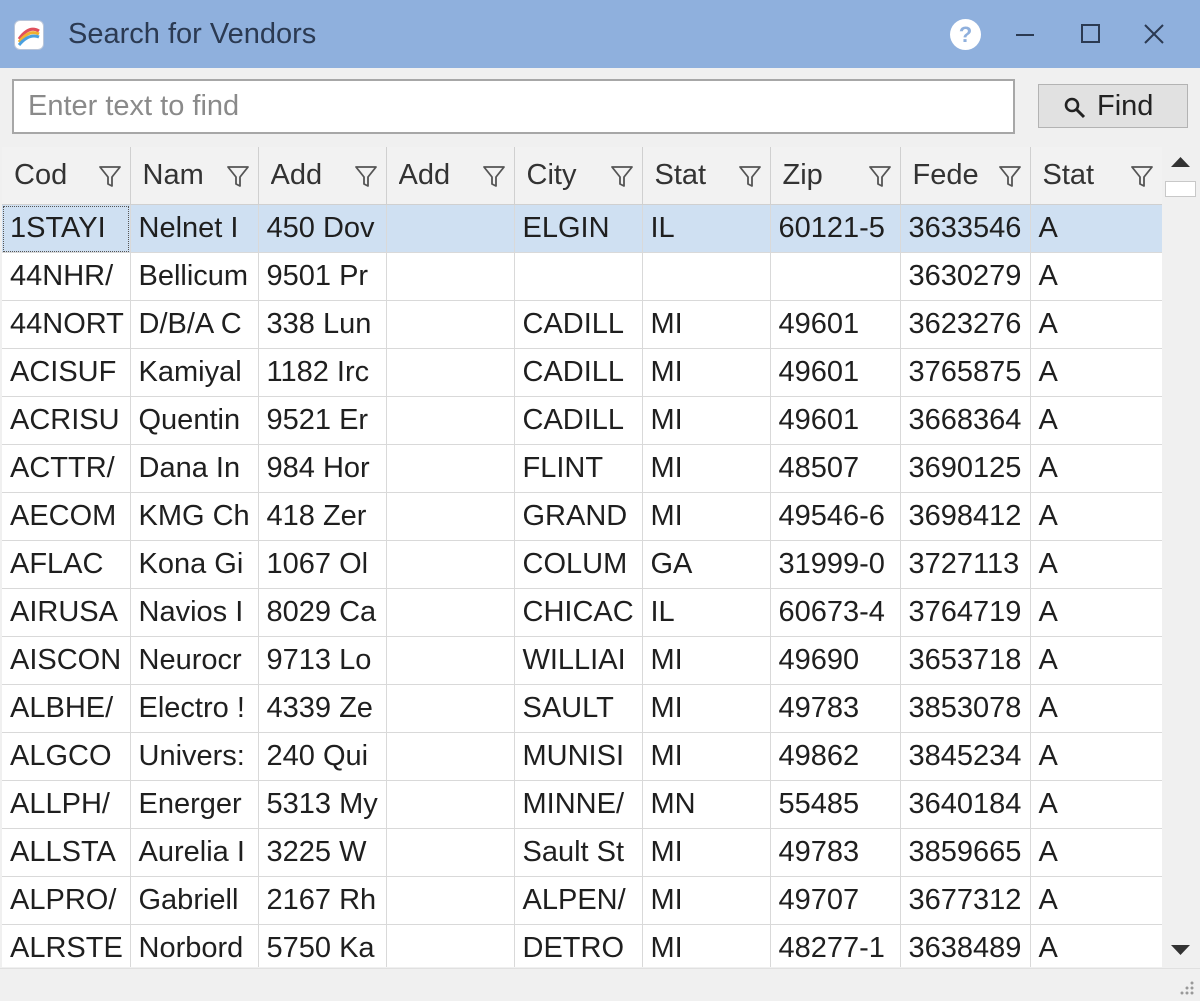 The image size is (1200, 1001). Describe the element at coordinates (835, 945) in the screenshot. I see `table-cell: 48277-1` at that location.